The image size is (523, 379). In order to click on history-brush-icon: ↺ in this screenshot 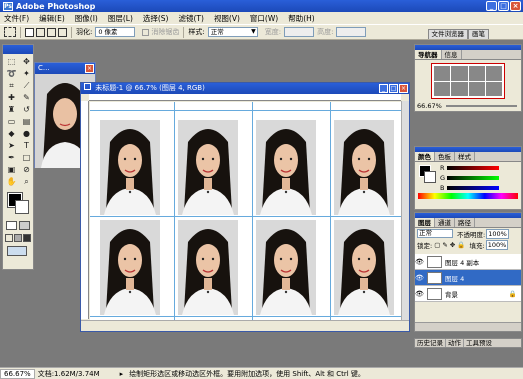, I will do `click(26, 109)`.